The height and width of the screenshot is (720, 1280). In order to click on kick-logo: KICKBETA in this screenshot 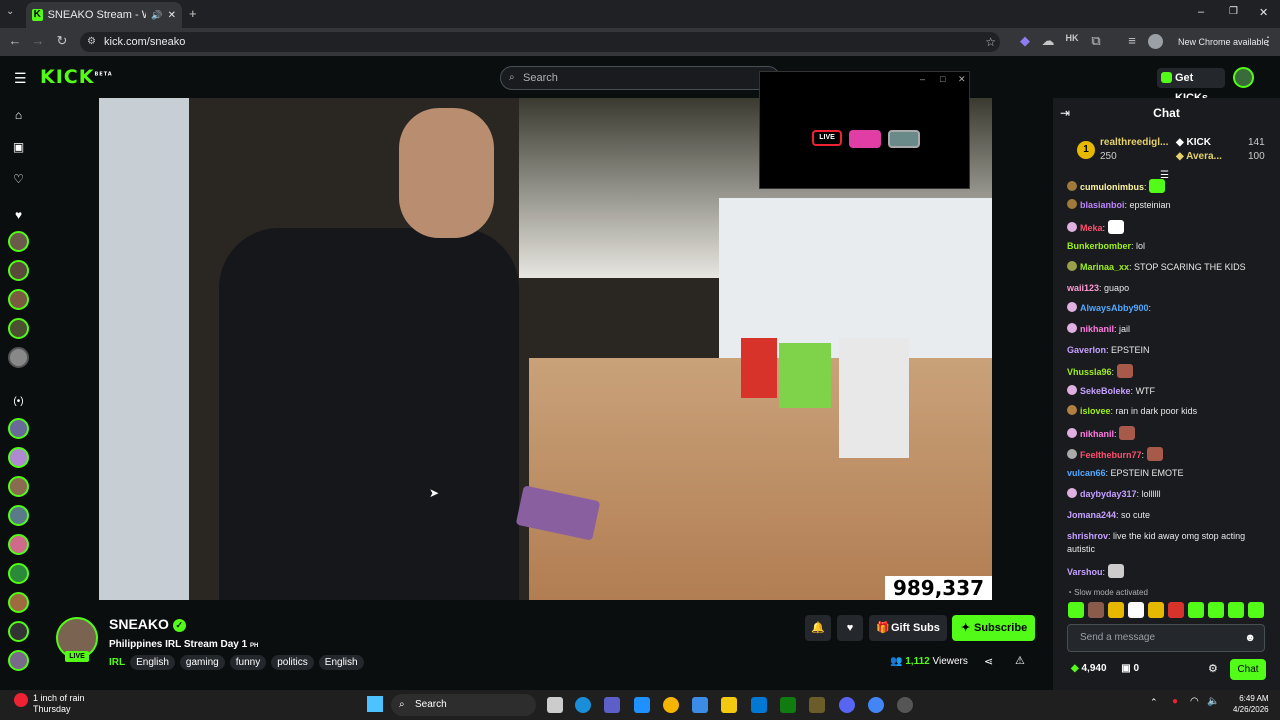, I will do `click(76, 77)`.